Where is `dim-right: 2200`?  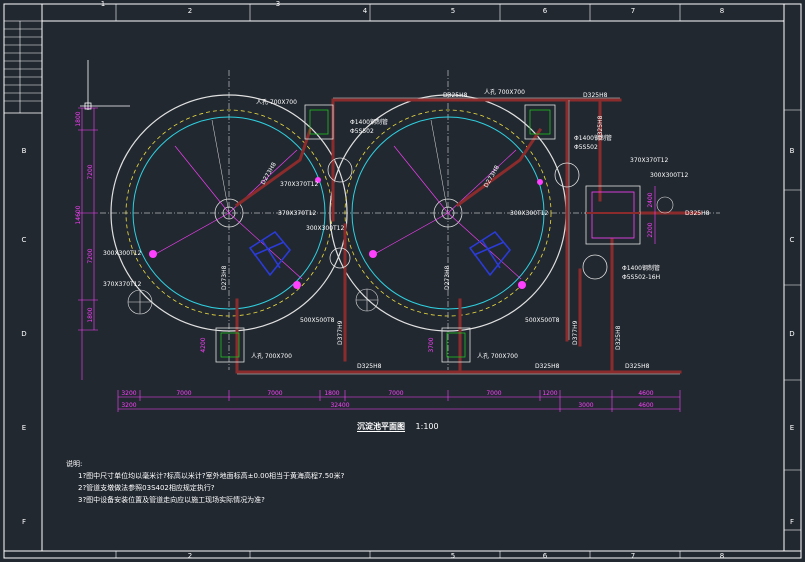 dim-right: 2200 is located at coordinates (650, 229).